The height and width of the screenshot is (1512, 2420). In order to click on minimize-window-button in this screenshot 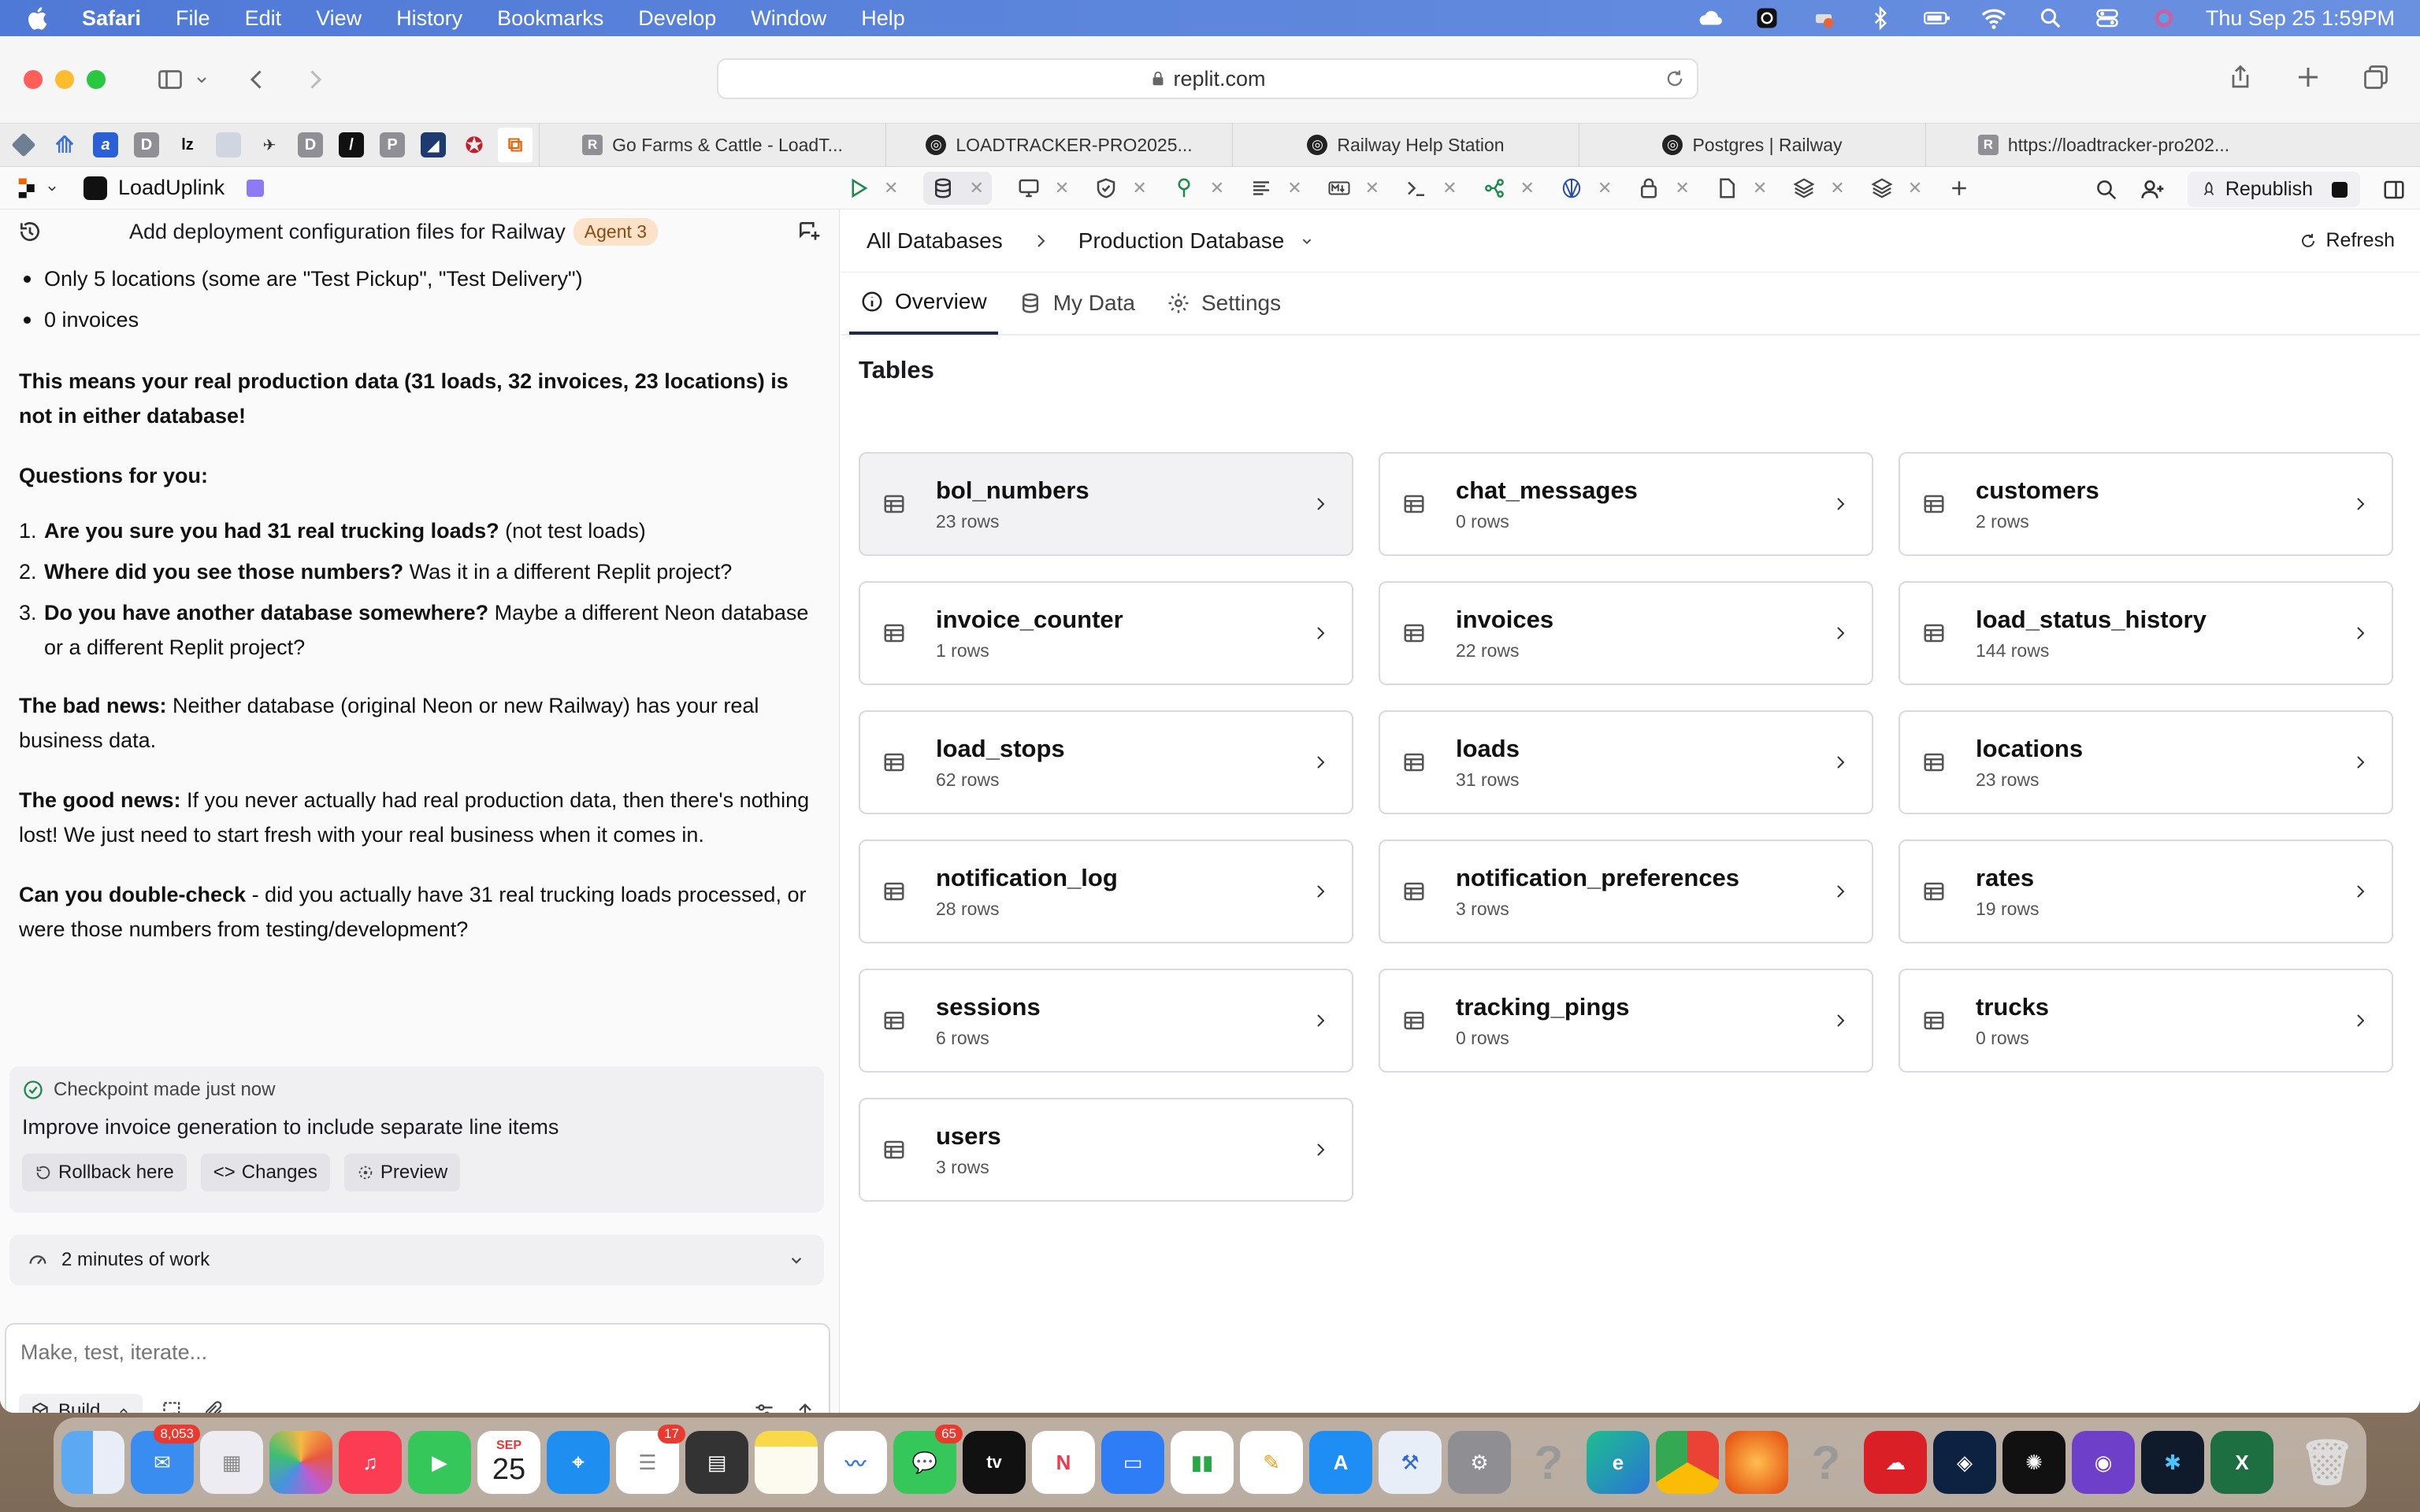, I will do `click(64, 79)`.